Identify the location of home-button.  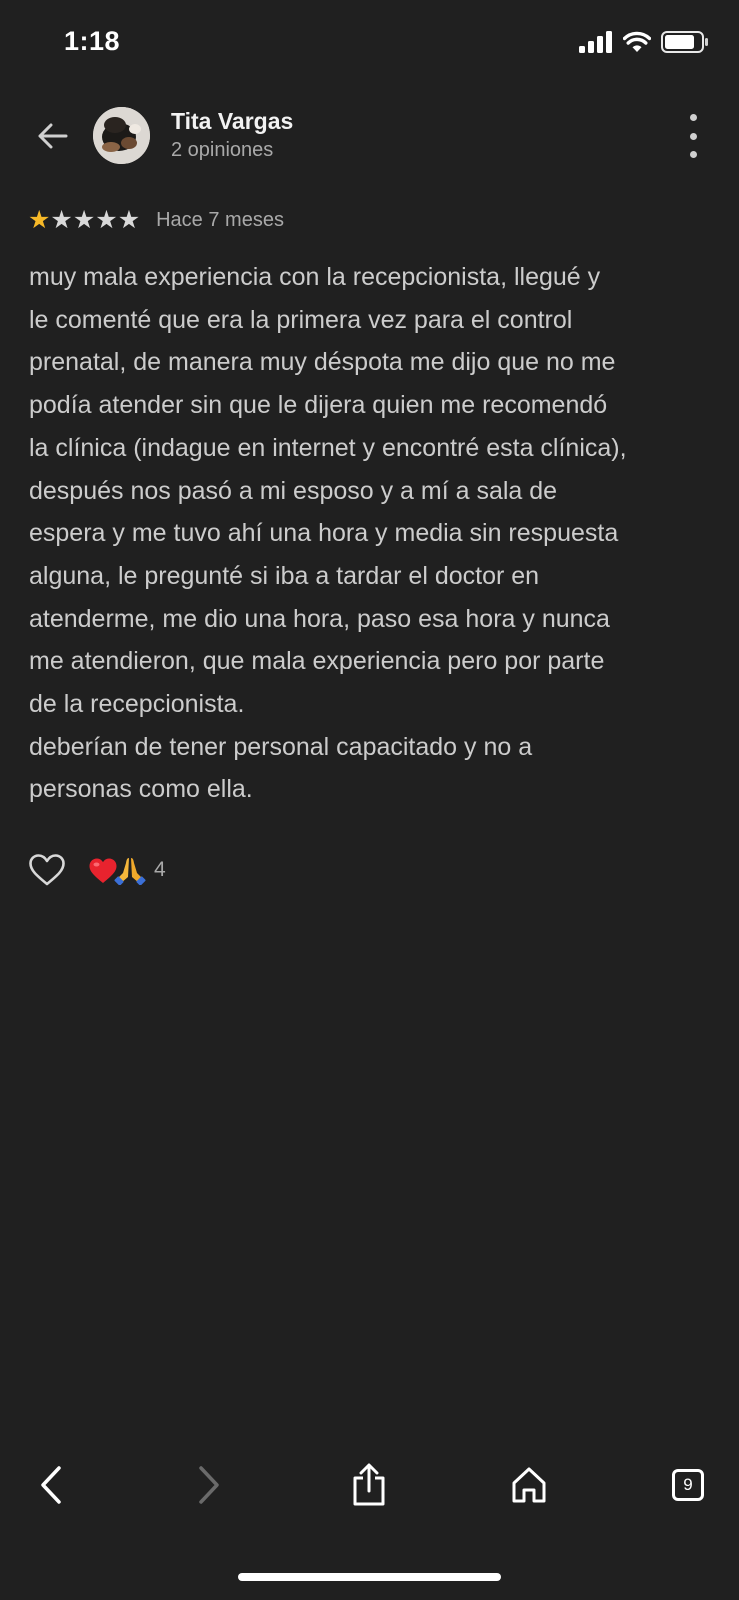
(529, 1485).